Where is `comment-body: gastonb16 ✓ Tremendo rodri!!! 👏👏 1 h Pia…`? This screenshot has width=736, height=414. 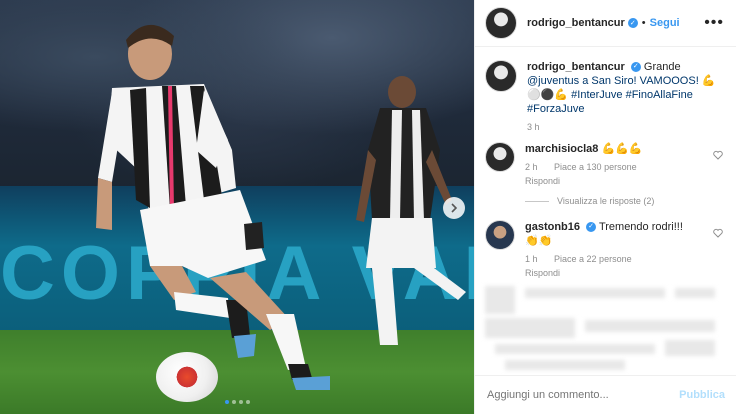 comment-body: gastonb16 ✓ Tremendo rodri!!! 👏👏 1 h Pia… is located at coordinates (620, 250).